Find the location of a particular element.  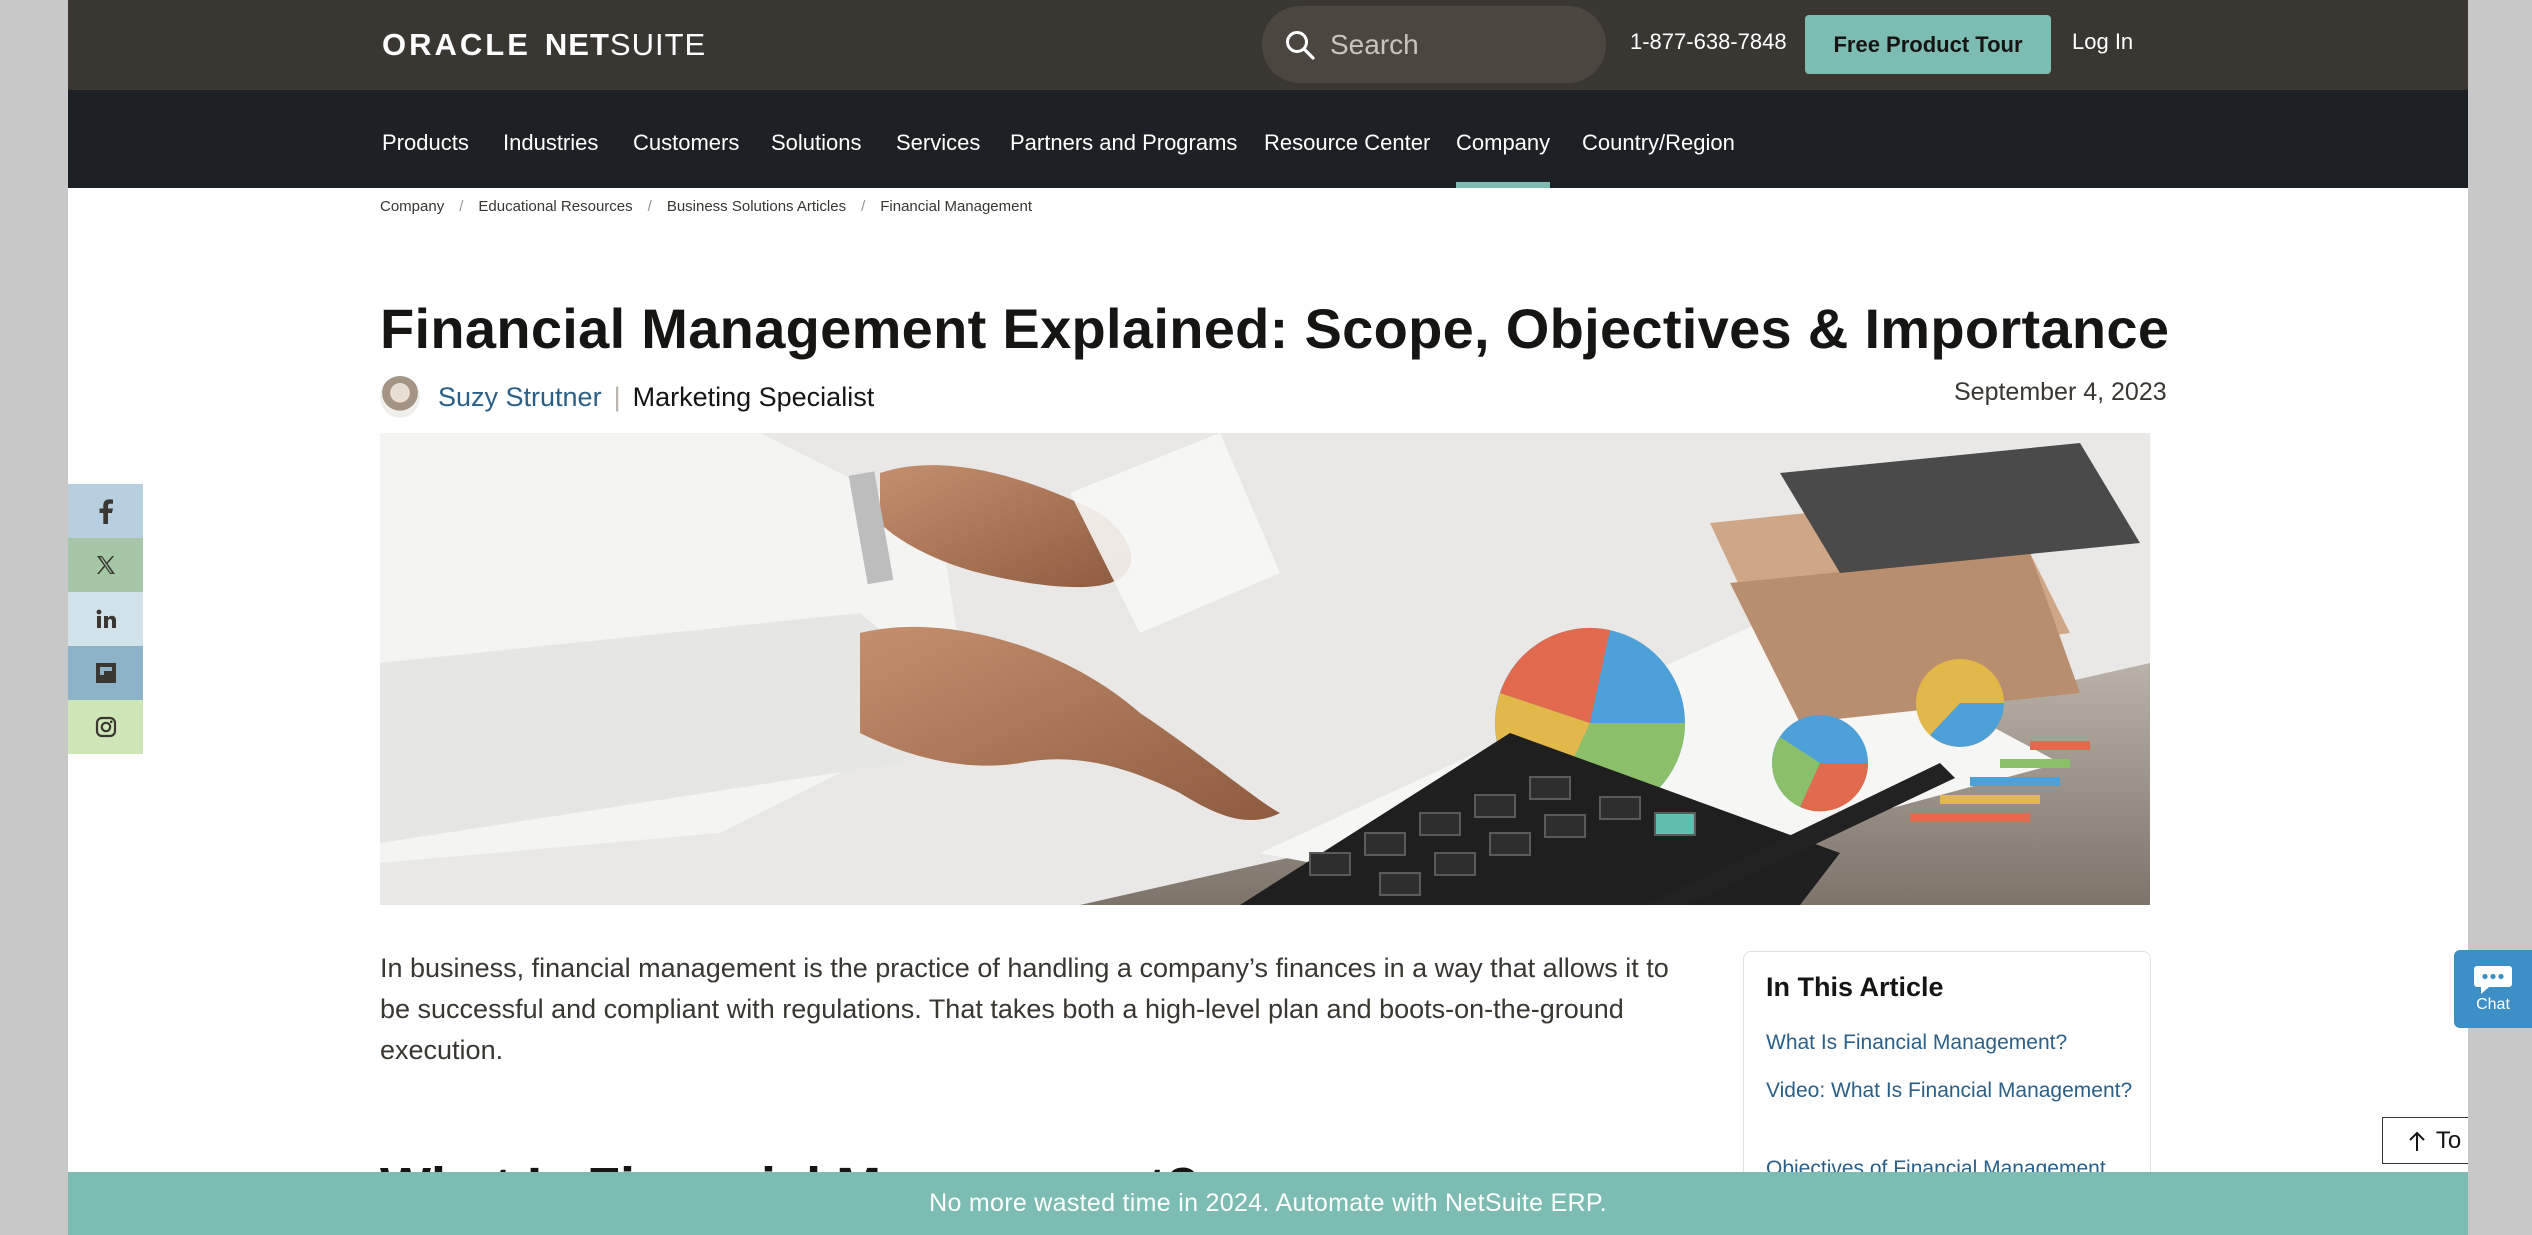

search-input is located at coordinates (1450, 44).